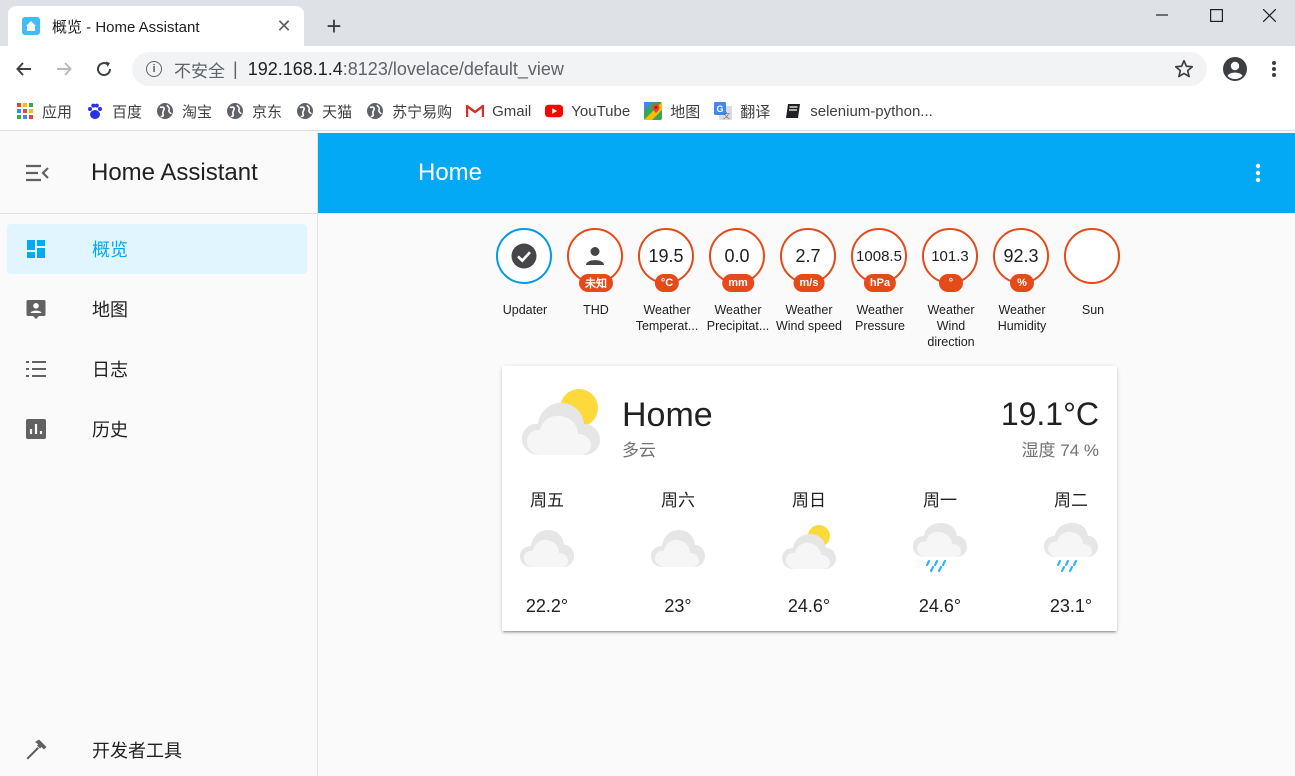 The image size is (1295, 776). What do you see at coordinates (64, 69) in the screenshot?
I see `forward-arrow-icon` at bounding box center [64, 69].